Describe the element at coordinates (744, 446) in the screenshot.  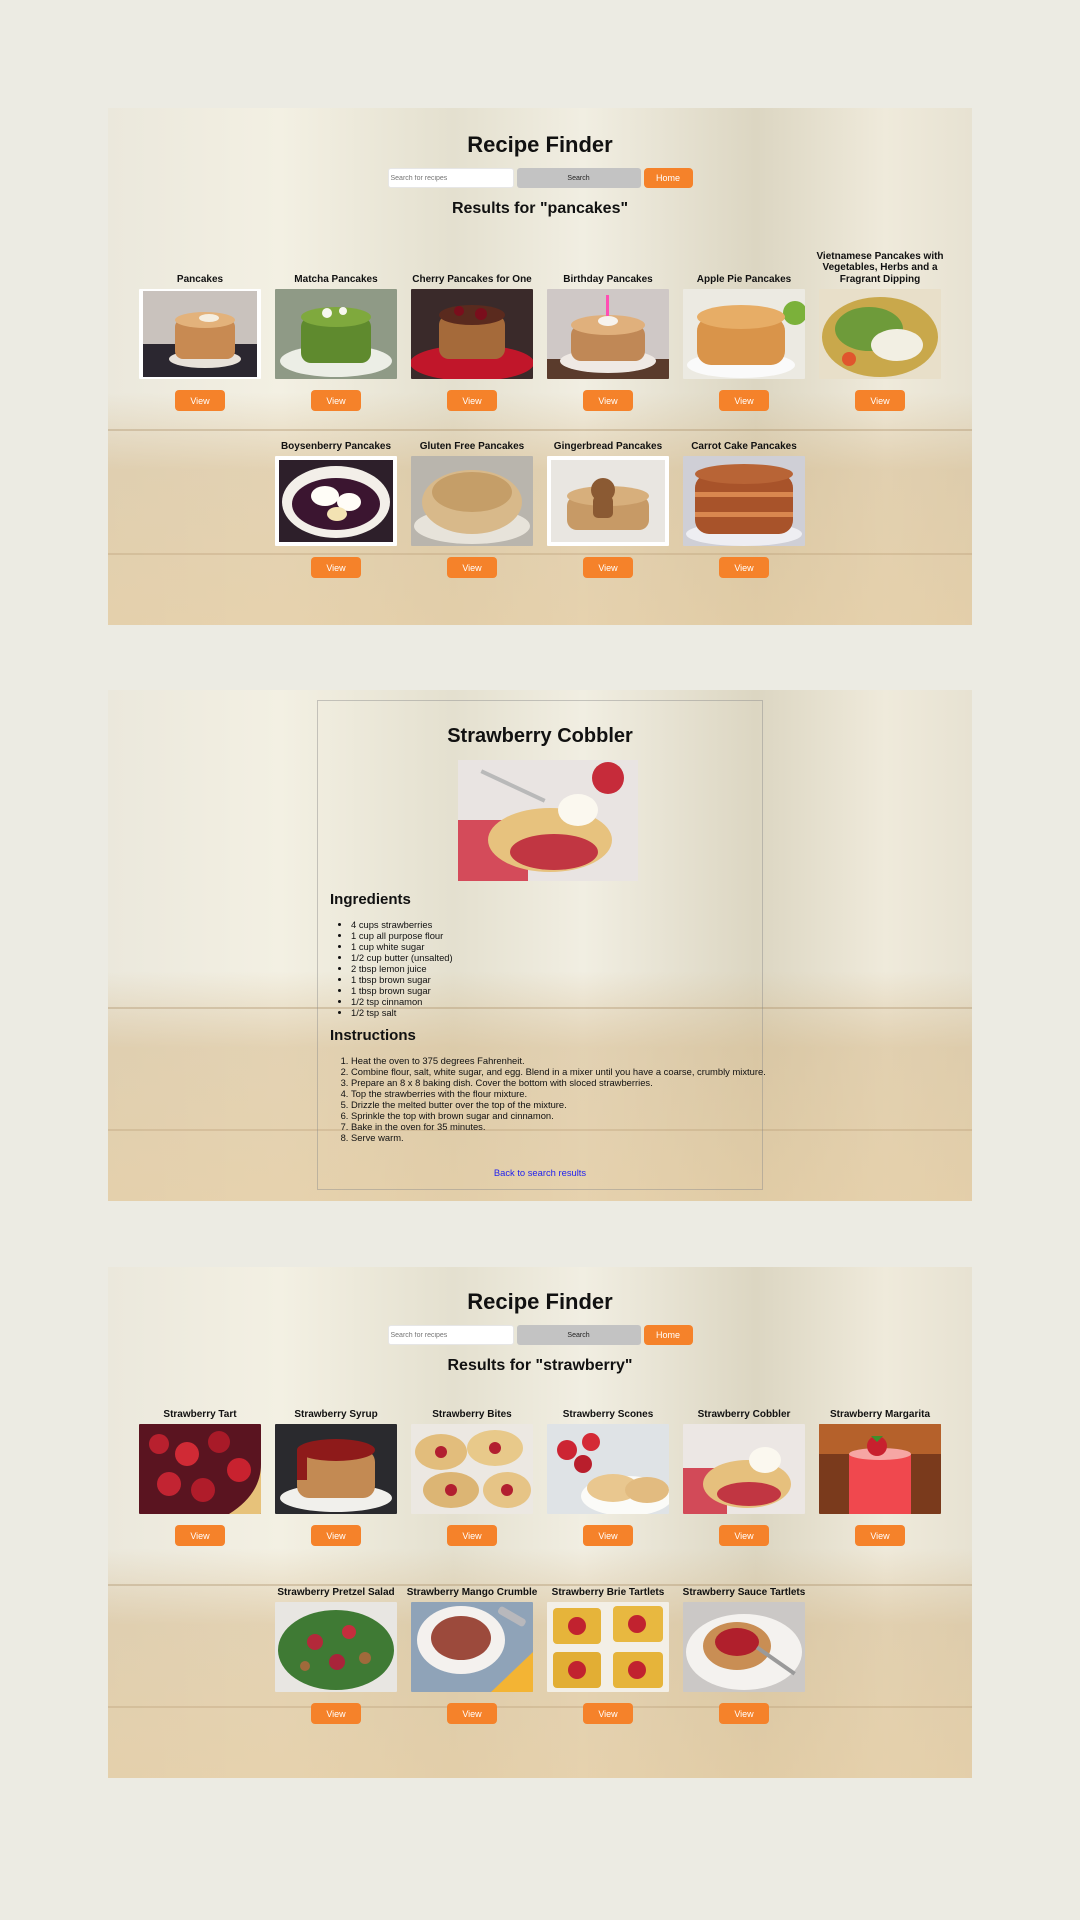
I see `recipe-title: Carrot Cake Pancakes` at that location.